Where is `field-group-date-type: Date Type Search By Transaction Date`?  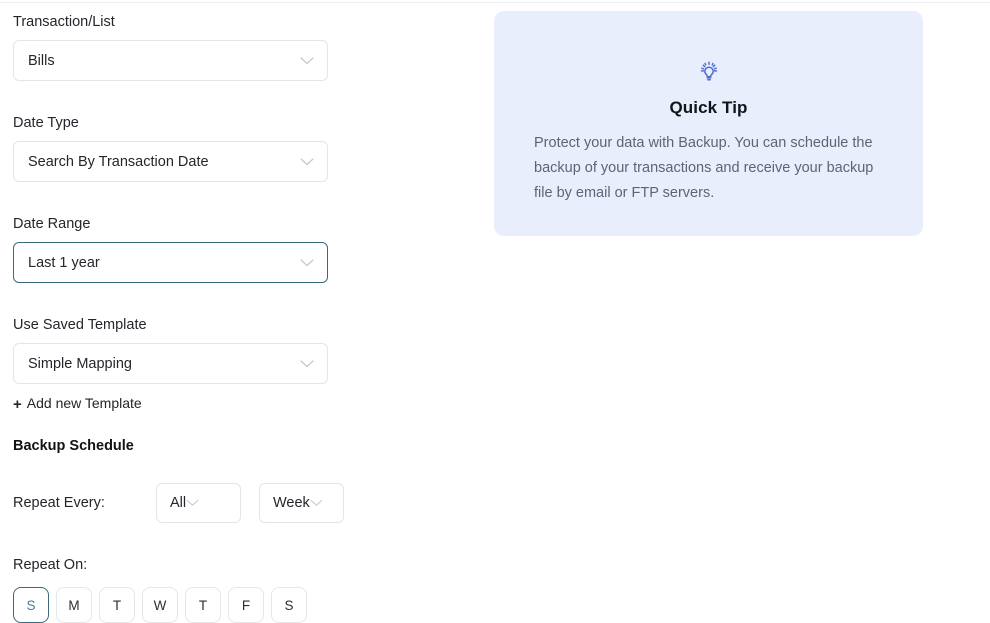
field-group-date-type: Date Type Search By Transaction Date is located at coordinates (241, 148).